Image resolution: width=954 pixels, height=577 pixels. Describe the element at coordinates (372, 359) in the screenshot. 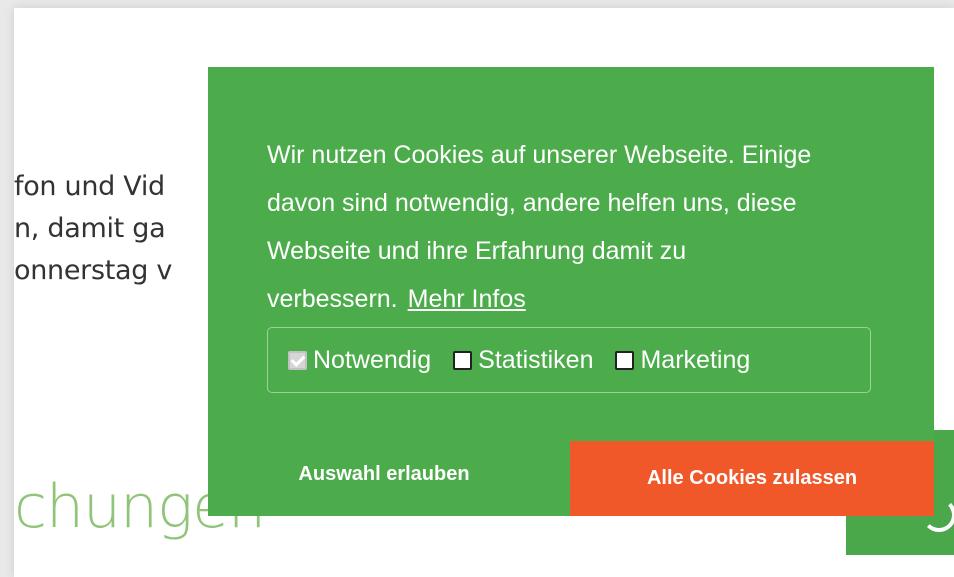

I see `option-label: Notwendig` at that location.